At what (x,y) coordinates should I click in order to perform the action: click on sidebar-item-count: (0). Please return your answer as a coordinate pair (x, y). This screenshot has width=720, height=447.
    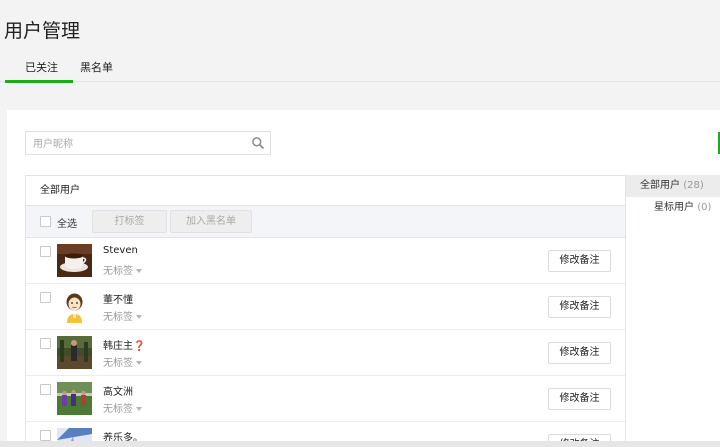
    Looking at the image, I should click on (704, 207).